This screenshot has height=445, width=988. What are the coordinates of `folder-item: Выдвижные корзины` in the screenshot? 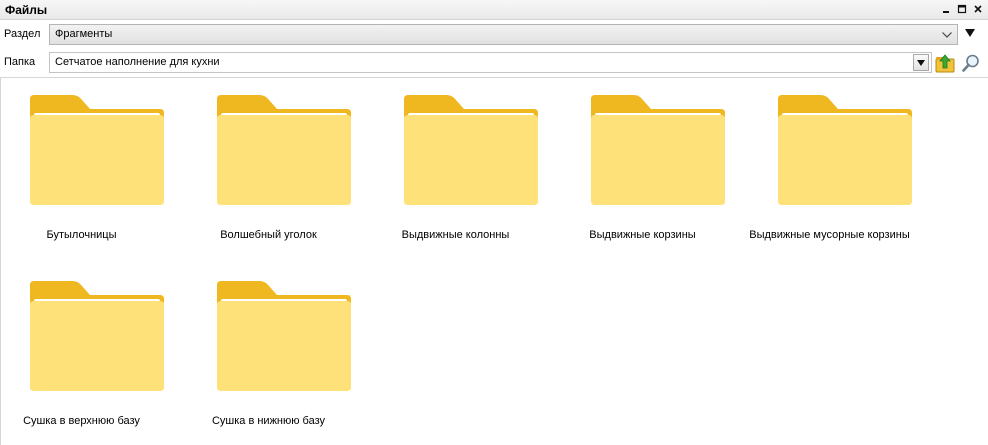 It's located at (642, 163).